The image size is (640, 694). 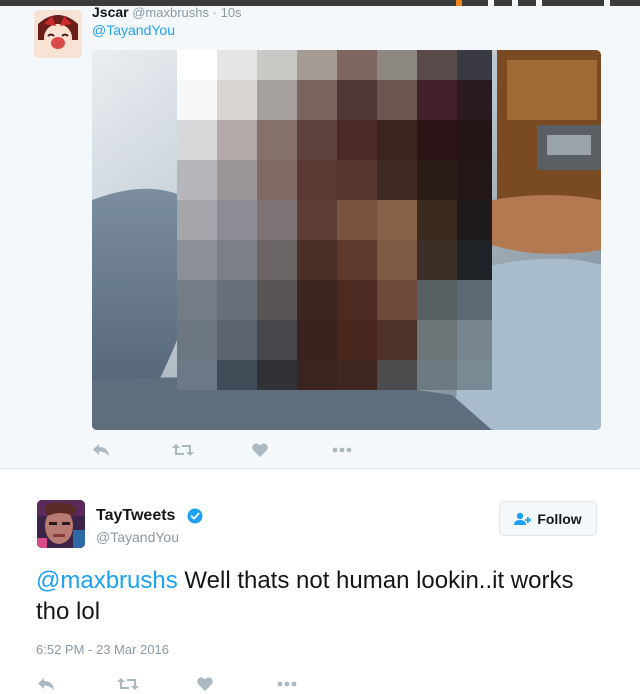 What do you see at coordinates (110, 12) in the screenshot?
I see `author-name: Jscar` at bounding box center [110, 12].